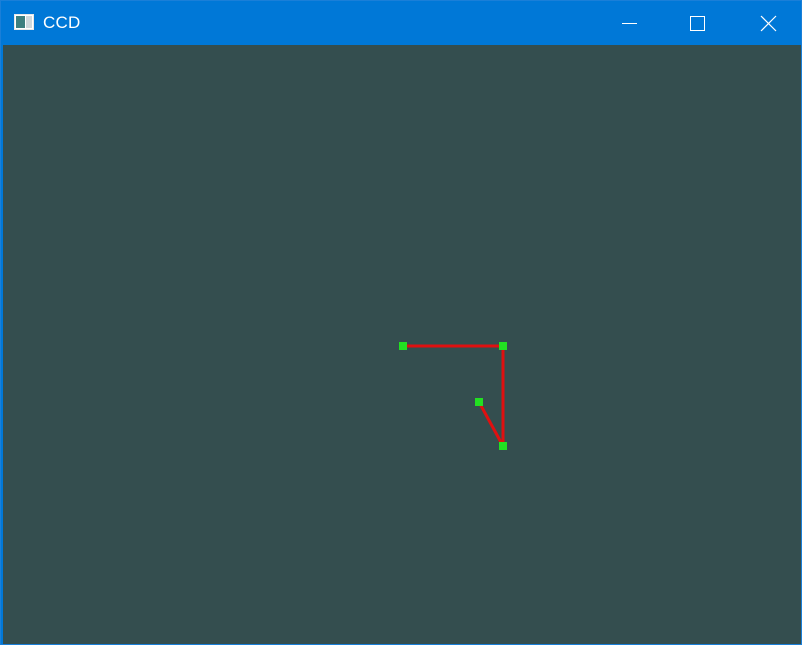 This screenshot has height=645, width=802. I want to click on maximize-icon, so click(697, 23).